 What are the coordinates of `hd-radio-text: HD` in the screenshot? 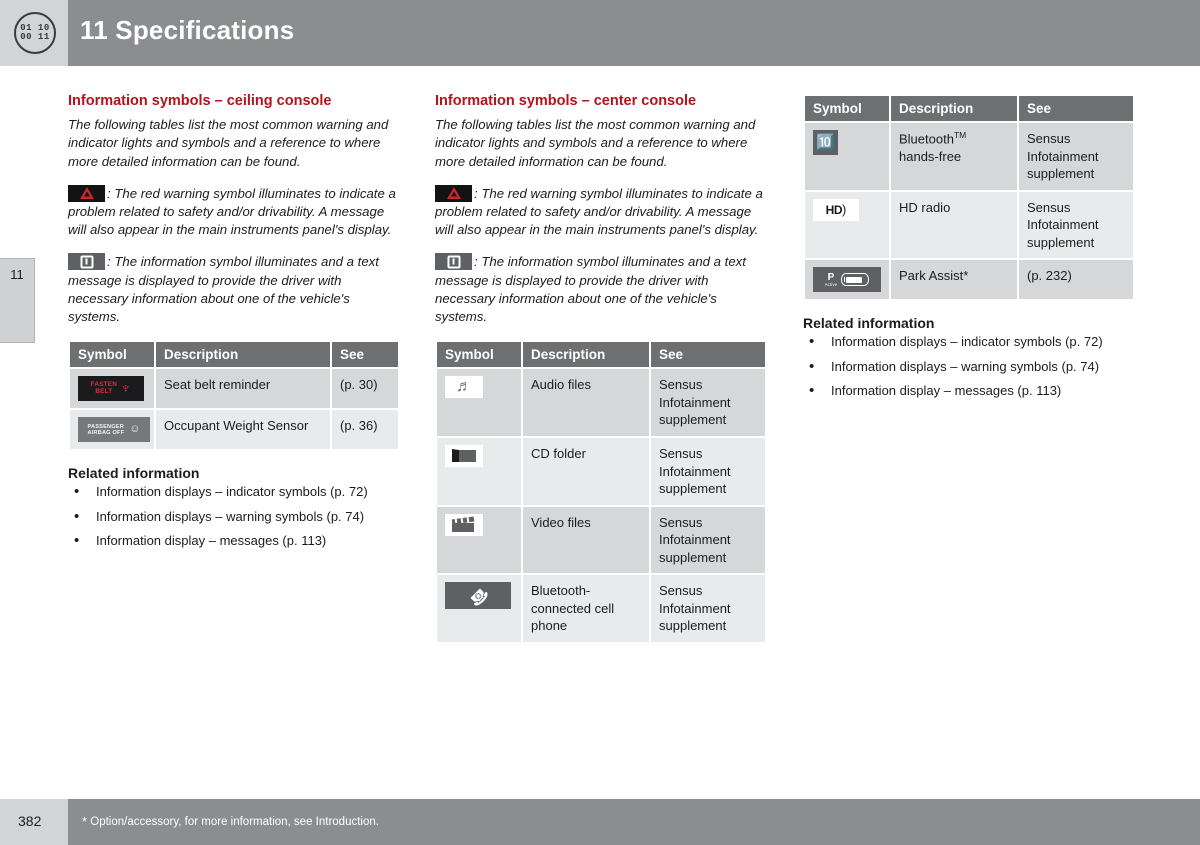 It's located at (834, 209).